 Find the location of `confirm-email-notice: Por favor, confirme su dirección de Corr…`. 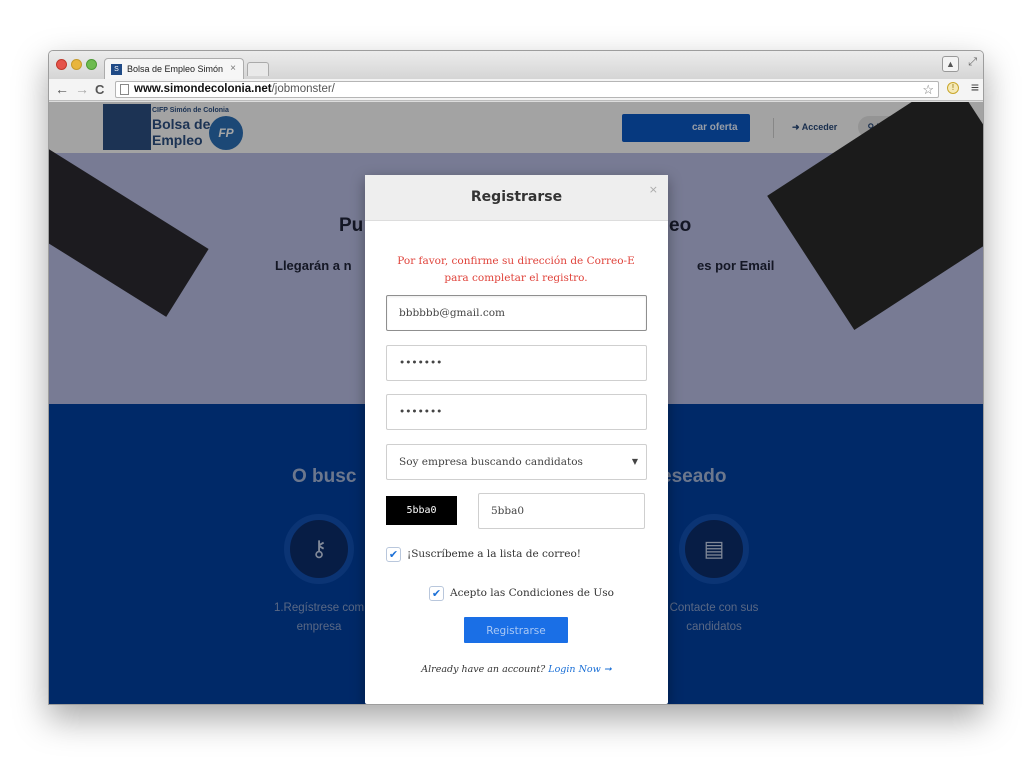

confirm-email-notice: Por favor, confirme su dirección de Corr… is located at coordinates (516, 269).